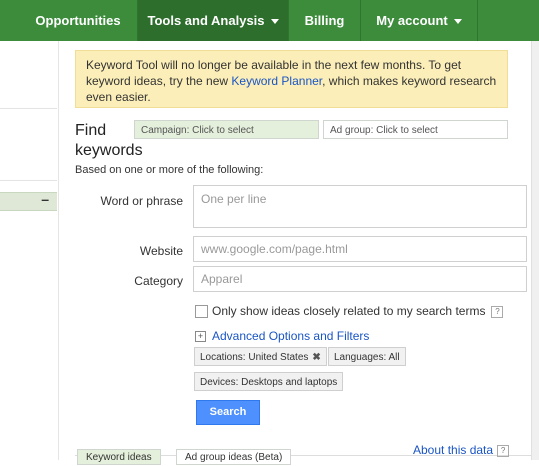  What do you see at coordinates (201, 311) in the screenshot?
I see `closely-related-checkbox` at bounding box center [201, 311].